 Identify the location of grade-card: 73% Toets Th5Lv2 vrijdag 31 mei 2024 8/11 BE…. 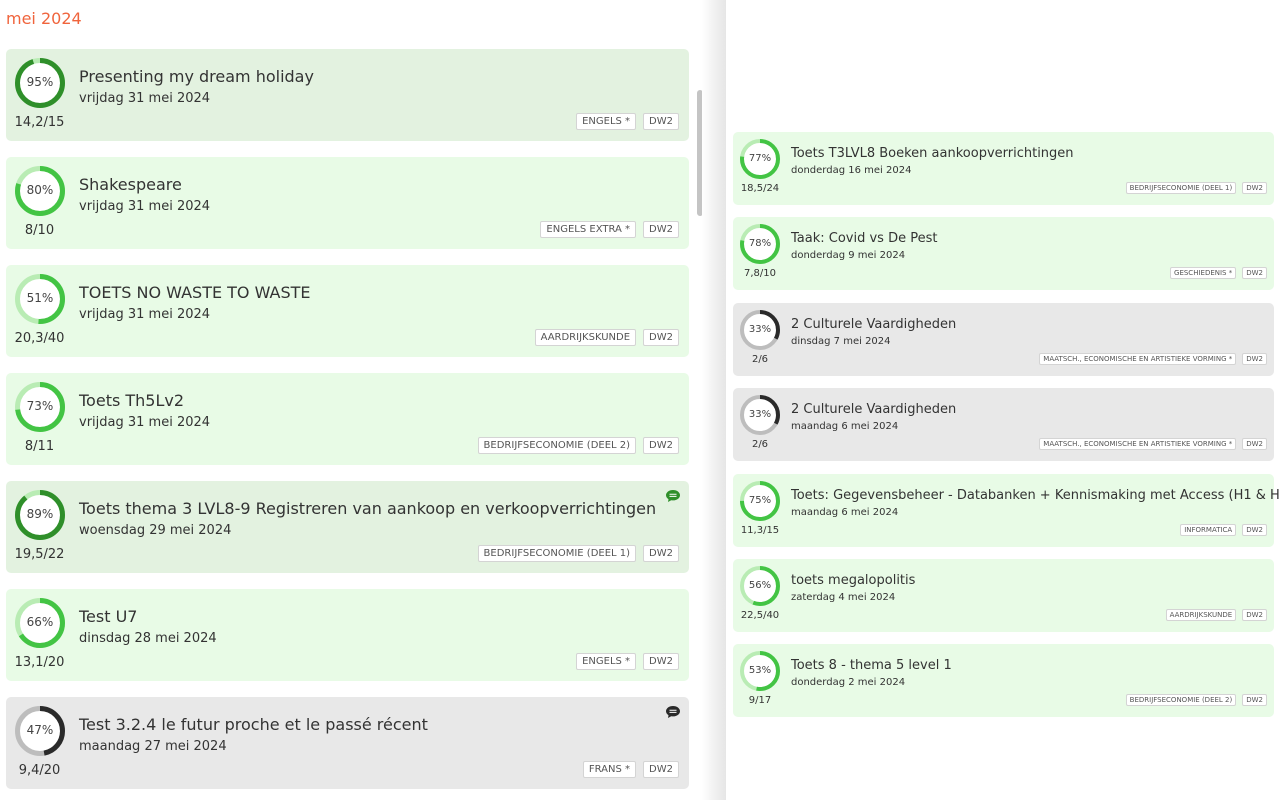
(347, 419).